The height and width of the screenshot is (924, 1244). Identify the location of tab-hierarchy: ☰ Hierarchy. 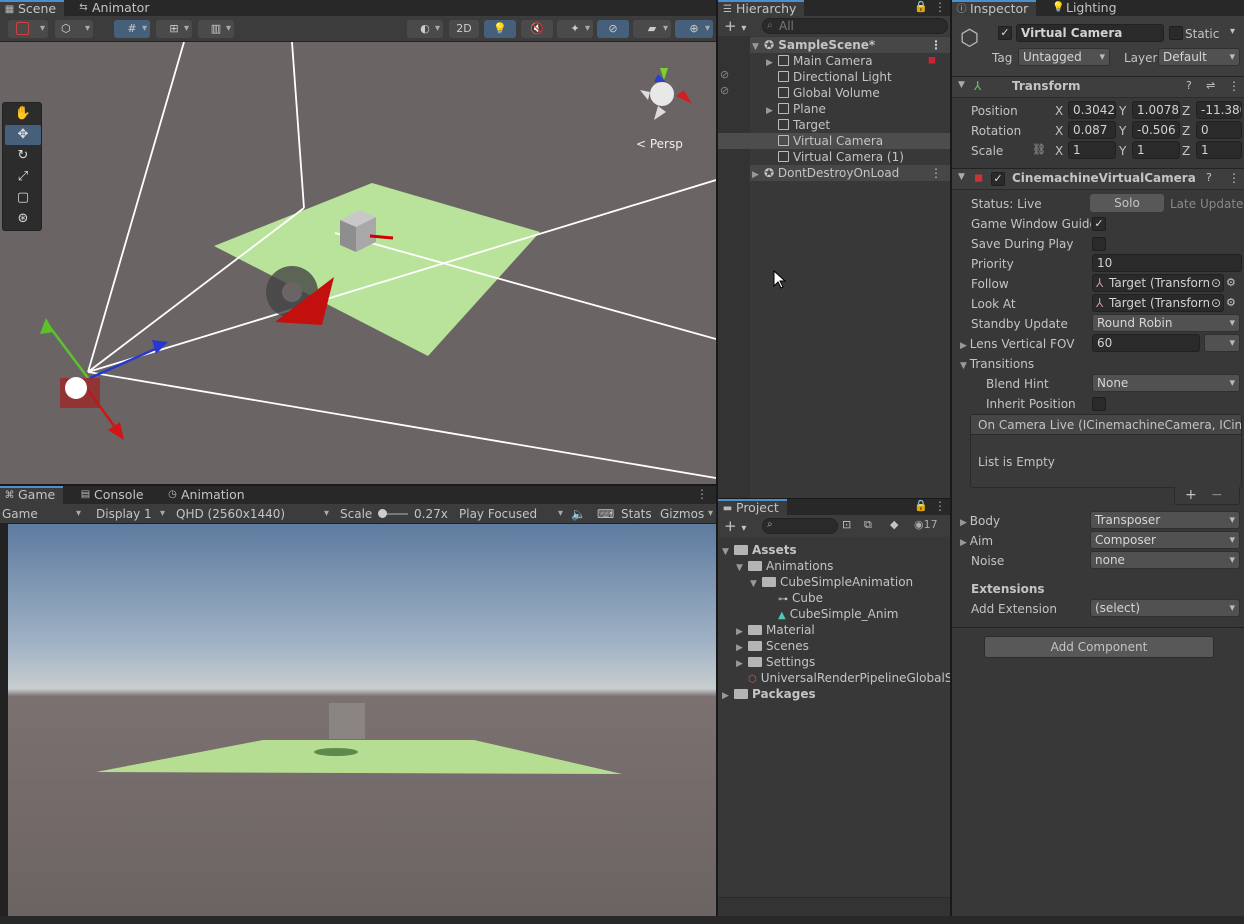
(761, 8).